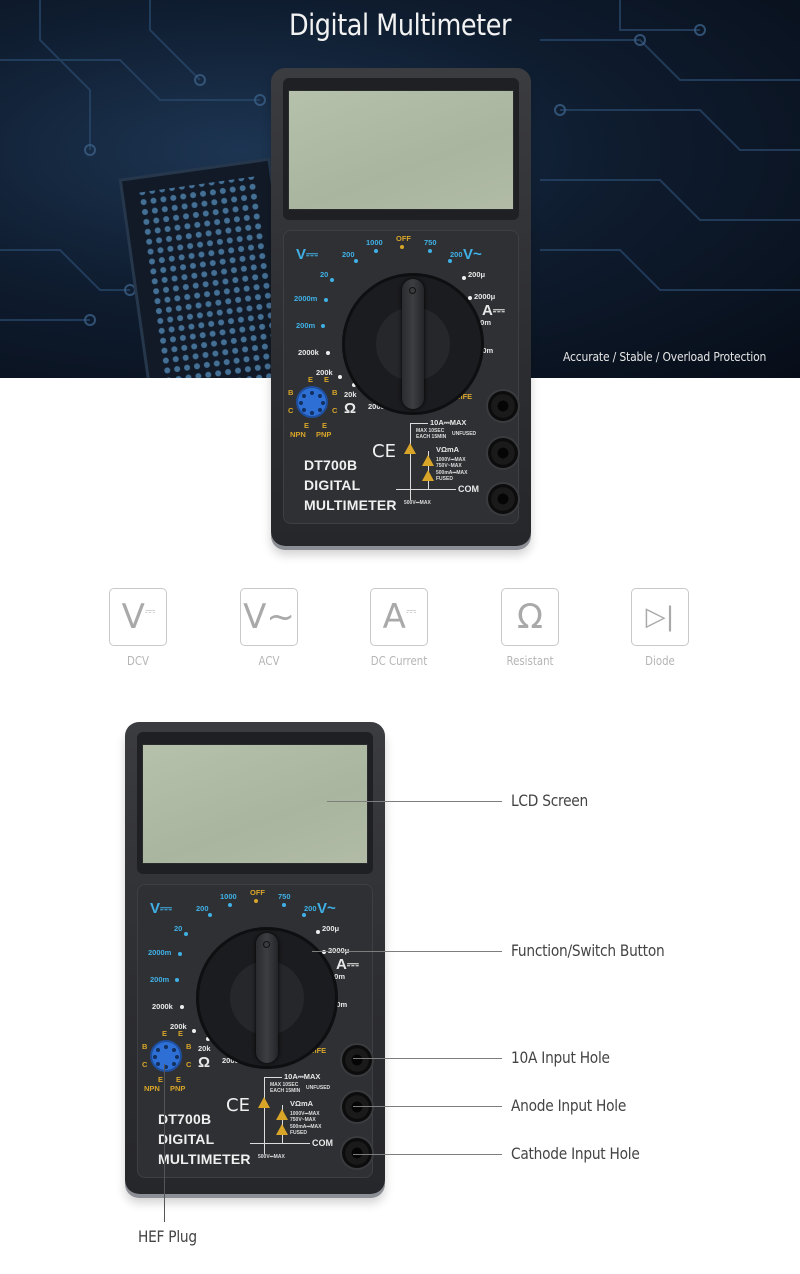 This screenshot has width=800, height=1274. Describe the element at coordinates (164, 1143) in the screenshot. I see `callout-line-hef` at that location.